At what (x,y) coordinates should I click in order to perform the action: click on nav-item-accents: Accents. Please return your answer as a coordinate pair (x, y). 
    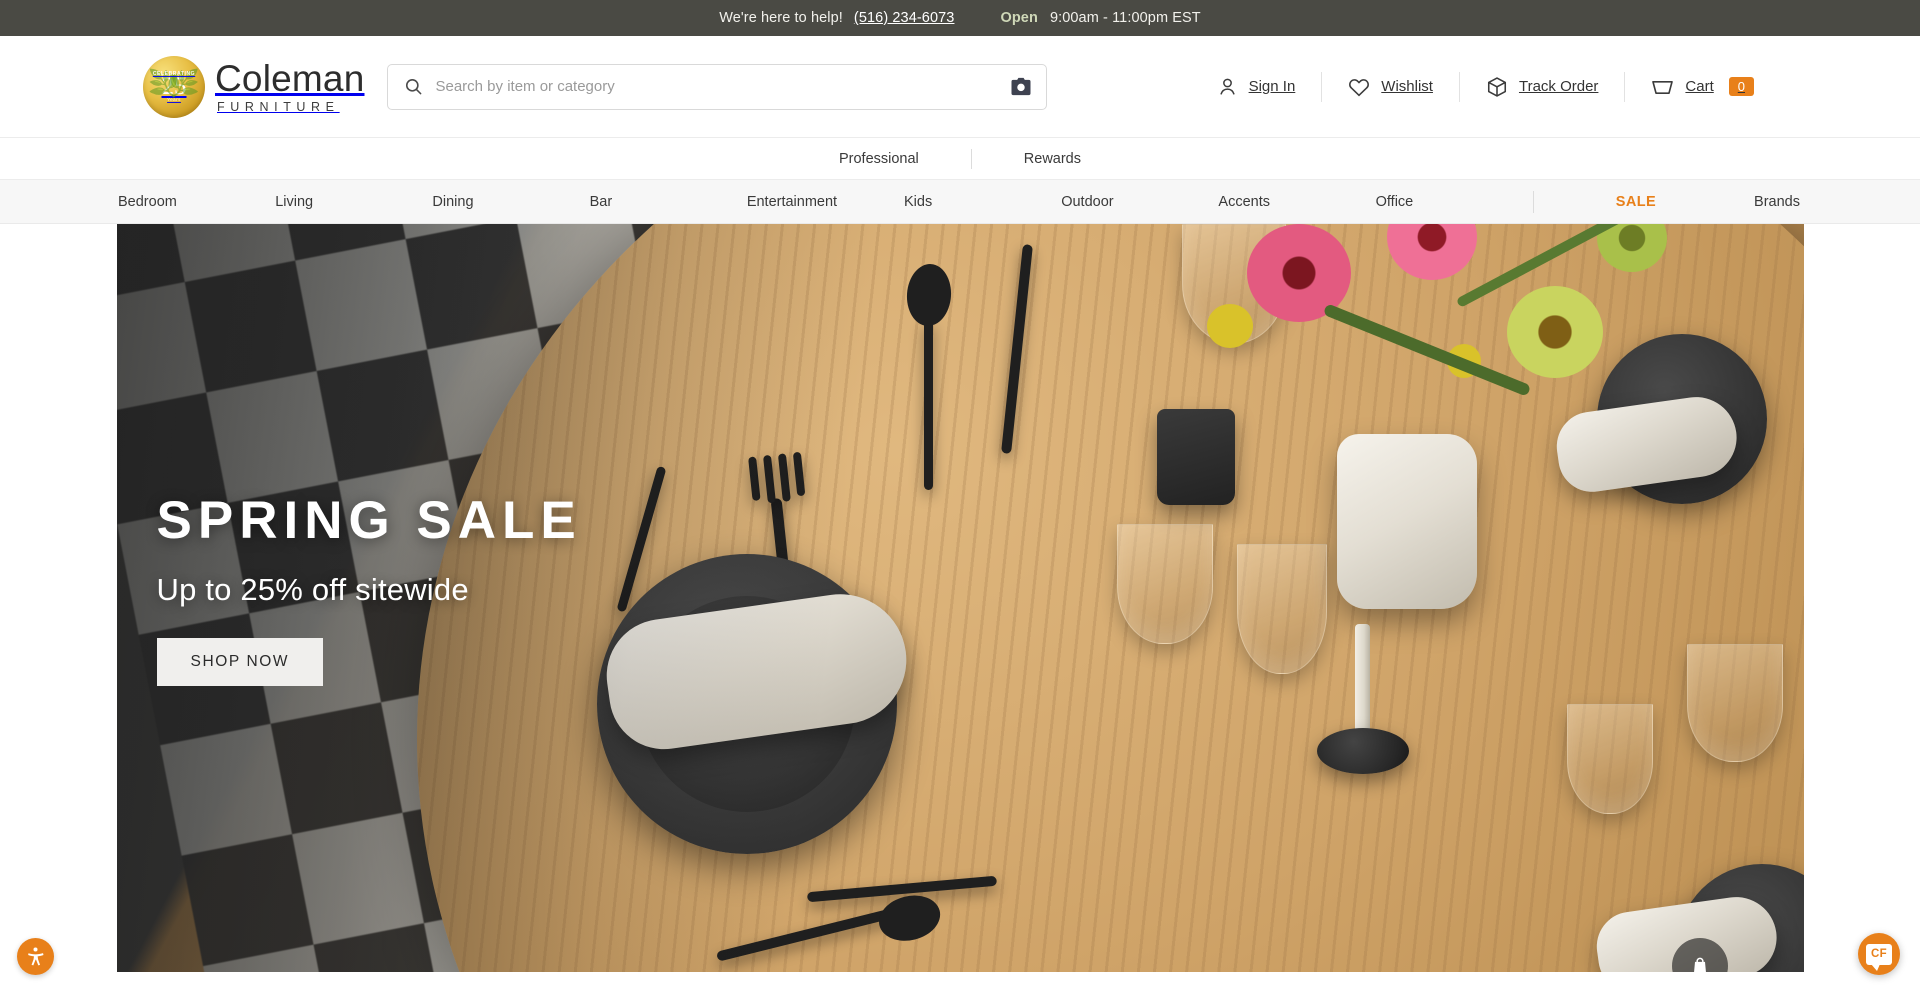
    Looking at the image, I should click on (1296, 202).